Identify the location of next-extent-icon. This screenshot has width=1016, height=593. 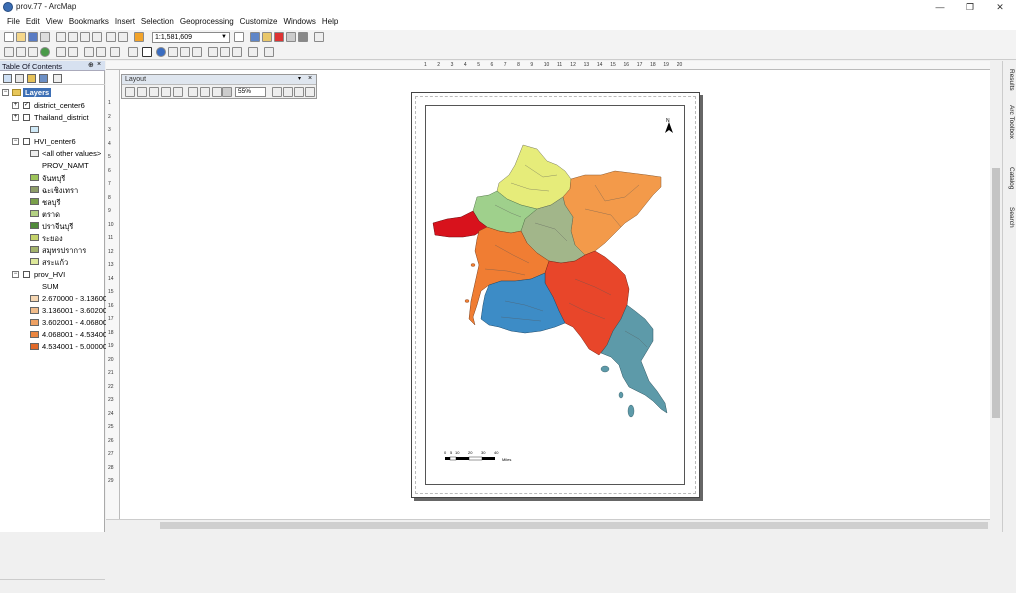
(227, 92).